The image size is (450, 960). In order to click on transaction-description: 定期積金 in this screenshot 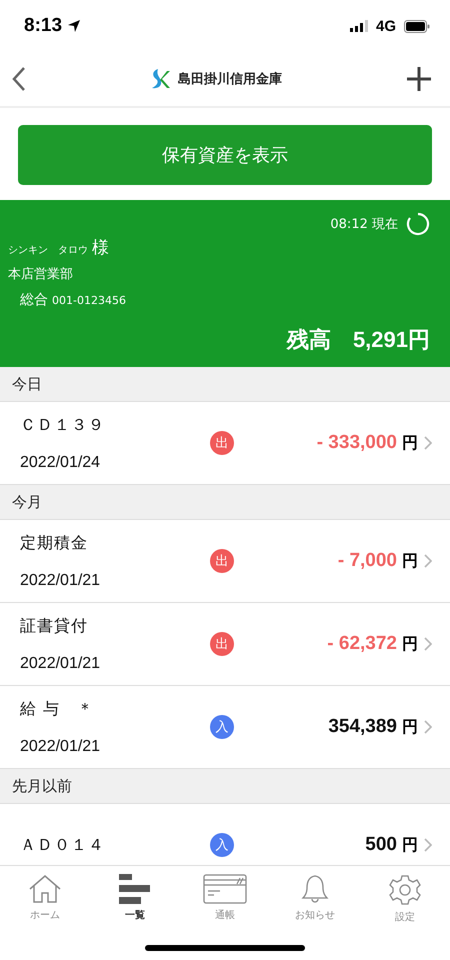, I will do `click(54, 543)`.